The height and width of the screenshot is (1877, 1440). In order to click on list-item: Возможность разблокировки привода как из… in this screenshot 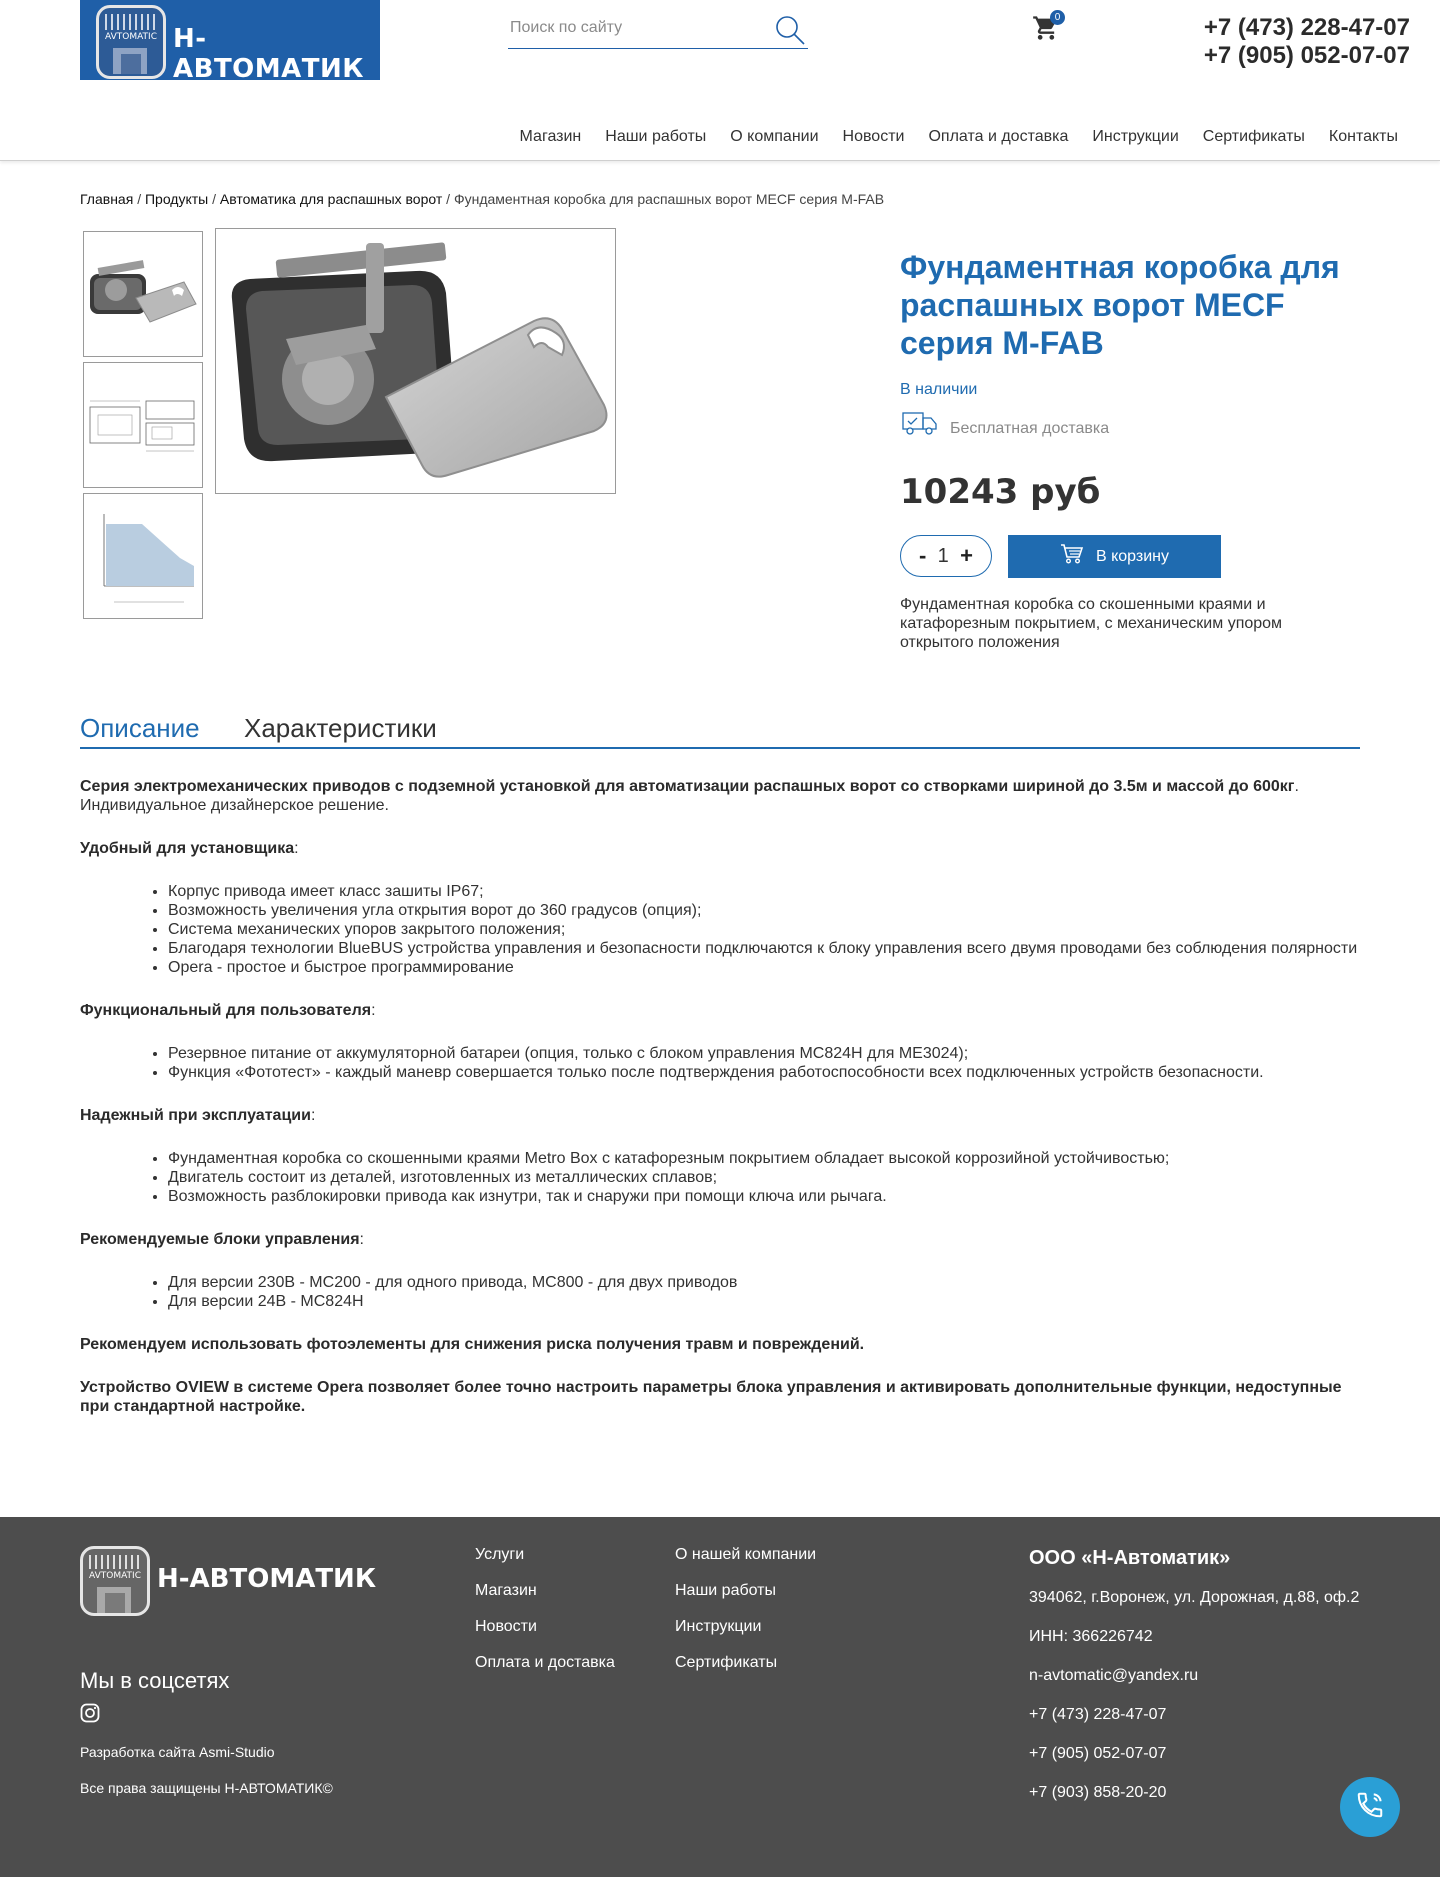, I will do `click(769, 1196)`.